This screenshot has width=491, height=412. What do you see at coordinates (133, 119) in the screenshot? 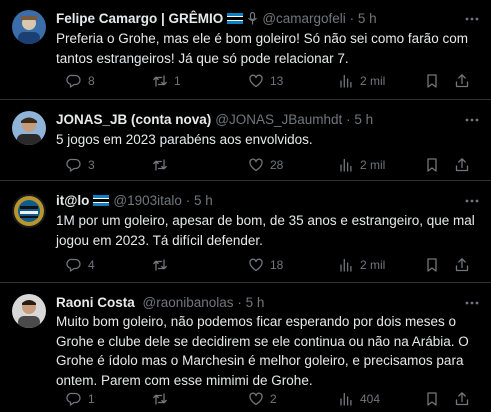
I see `display-name: JONAS_JB (conta nova)` at bounding box center [133, 119].